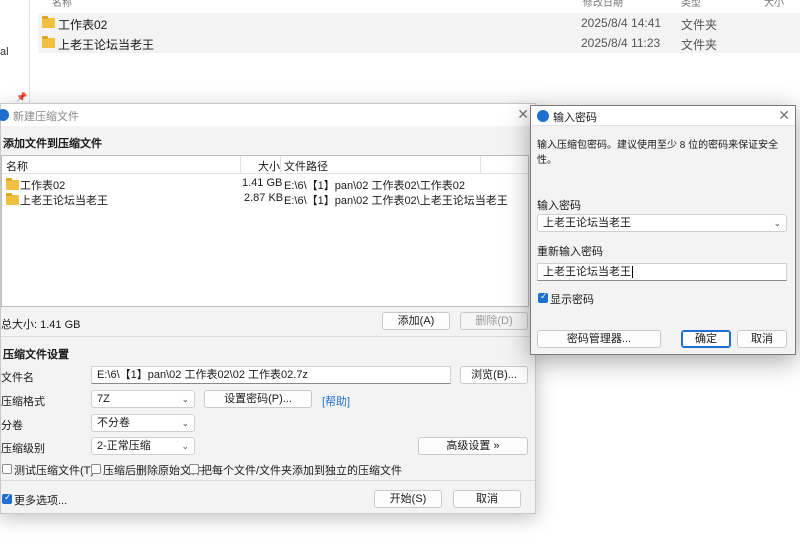 Image resolution: width=800 pixels, height=554 pixels. I want to click on split-select: 不分卷 ⌄, so click(143, 423).